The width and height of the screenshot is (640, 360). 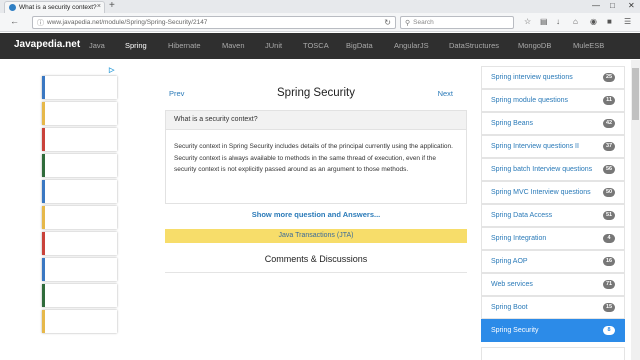 What do you see at coordinates (112, 5) in the screenshot?
I see `new-tab-button: +` at bounding box center [112, 5].